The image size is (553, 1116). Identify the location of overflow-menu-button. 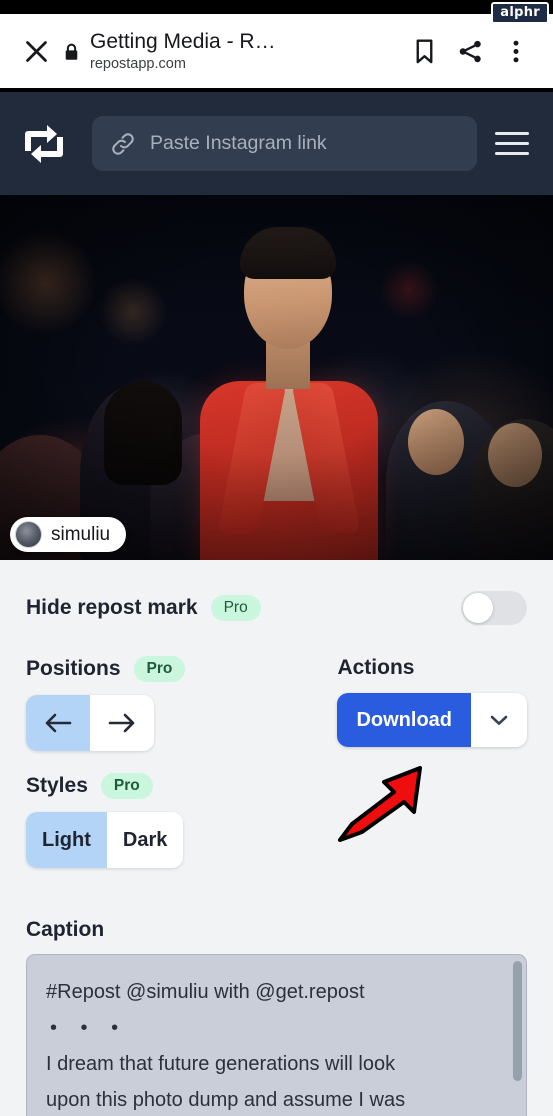
(516, 51).